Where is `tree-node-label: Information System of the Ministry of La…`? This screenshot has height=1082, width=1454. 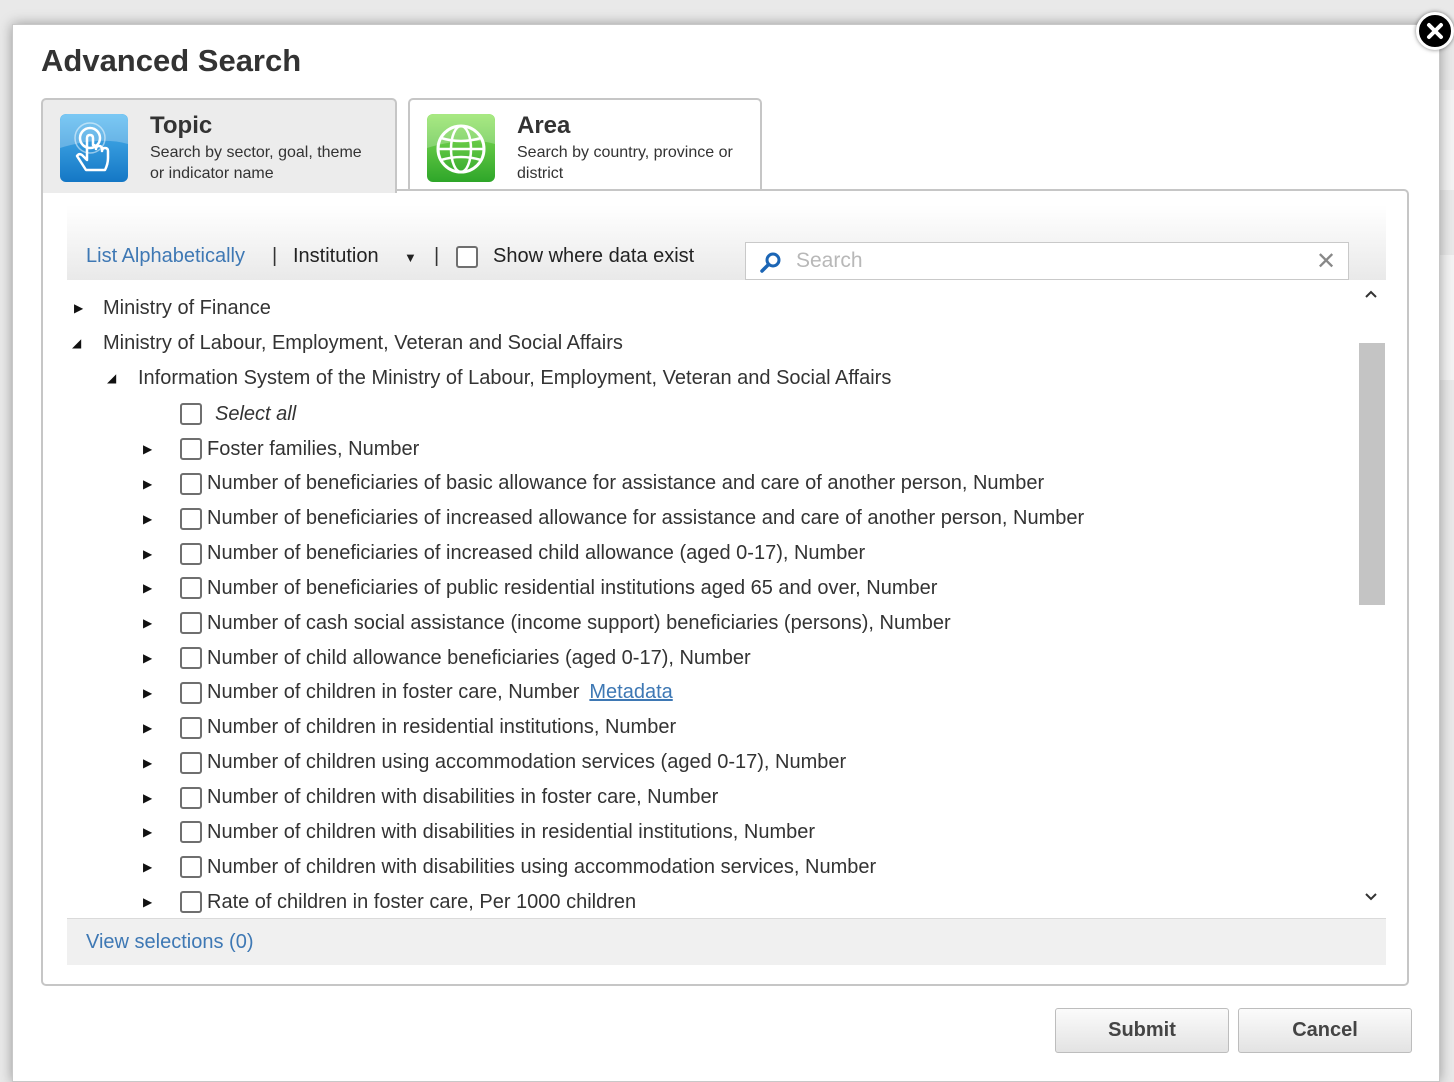
tree-node-label: Information System of the Ministry of La… is located at coordinates (515, 377).